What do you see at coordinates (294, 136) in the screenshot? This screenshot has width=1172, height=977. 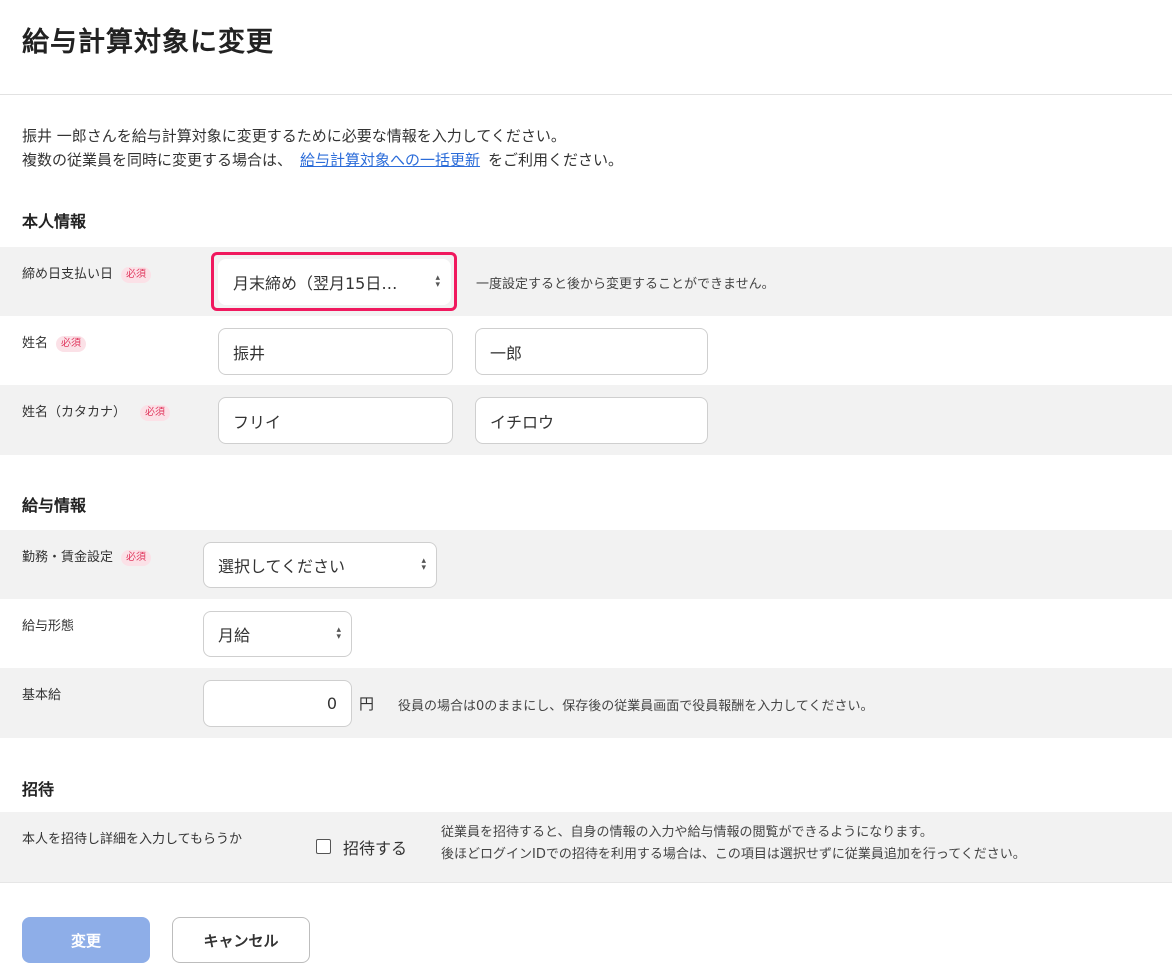 I see `intro-line-1: 振井 一郎さんを給与計算対象に変更するために必要な情報を入力してください。` at bounding box center [294, 136].